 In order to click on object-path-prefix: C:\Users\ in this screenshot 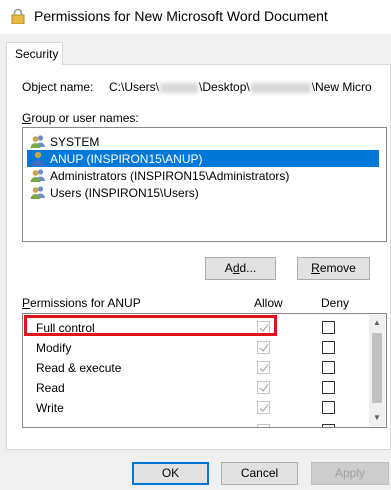, I will do `click(134, 87)`.